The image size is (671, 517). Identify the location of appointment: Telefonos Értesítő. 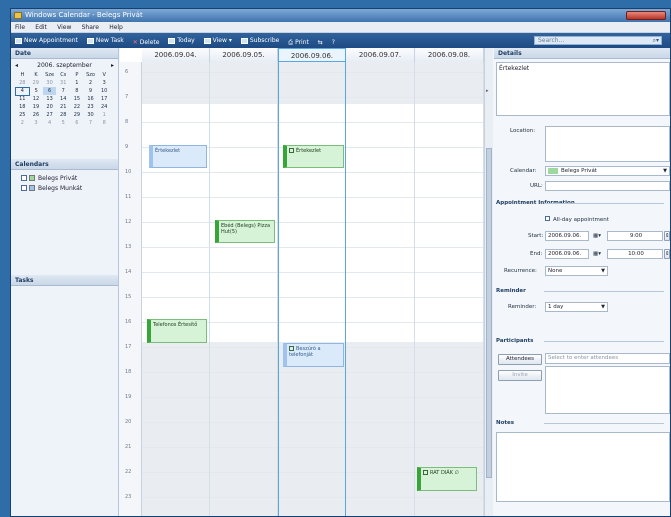
(177, 331).